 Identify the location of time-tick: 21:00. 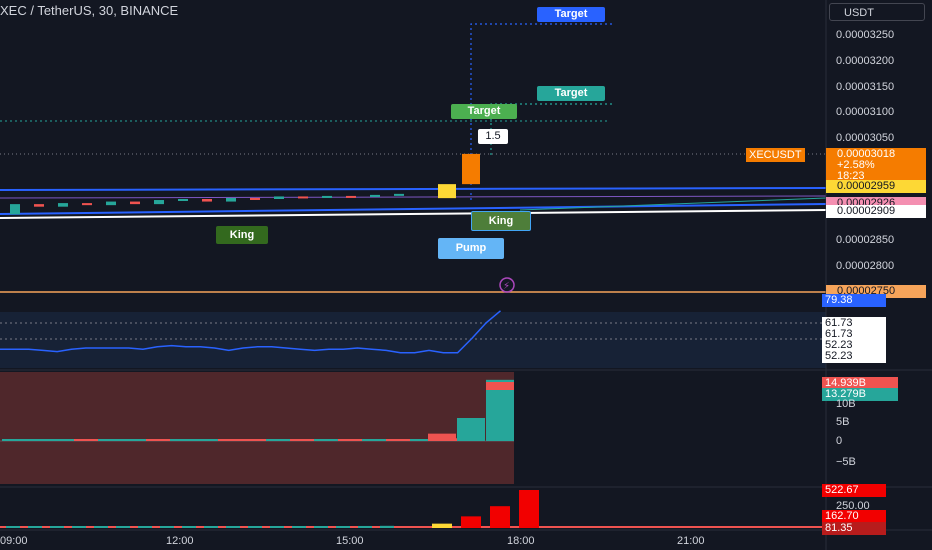
(691, 541).